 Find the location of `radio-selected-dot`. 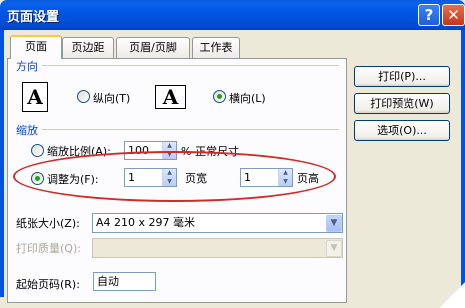

radio-selected-dot is located at coordinates (219, 96).